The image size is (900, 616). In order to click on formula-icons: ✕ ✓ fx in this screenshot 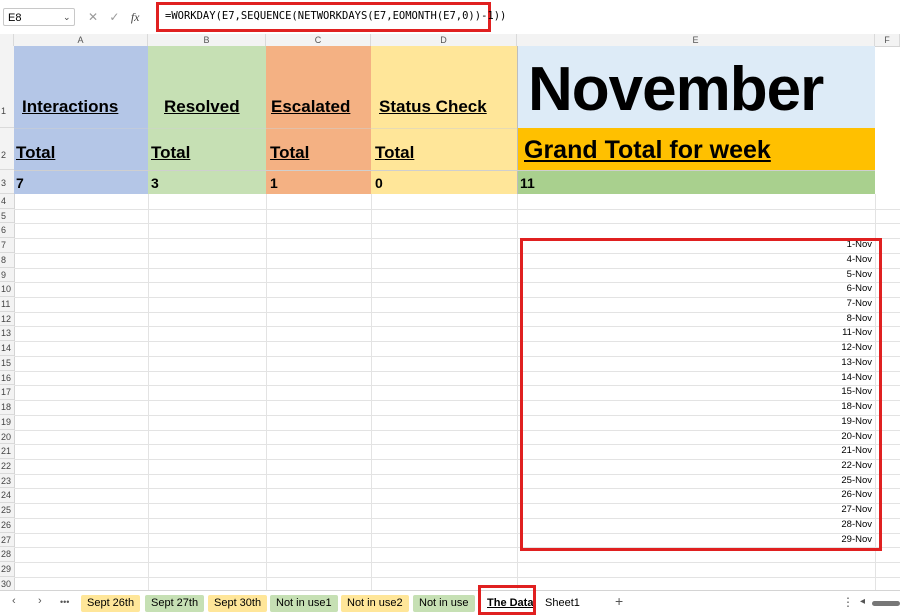, I will do `click(117, 17)`.